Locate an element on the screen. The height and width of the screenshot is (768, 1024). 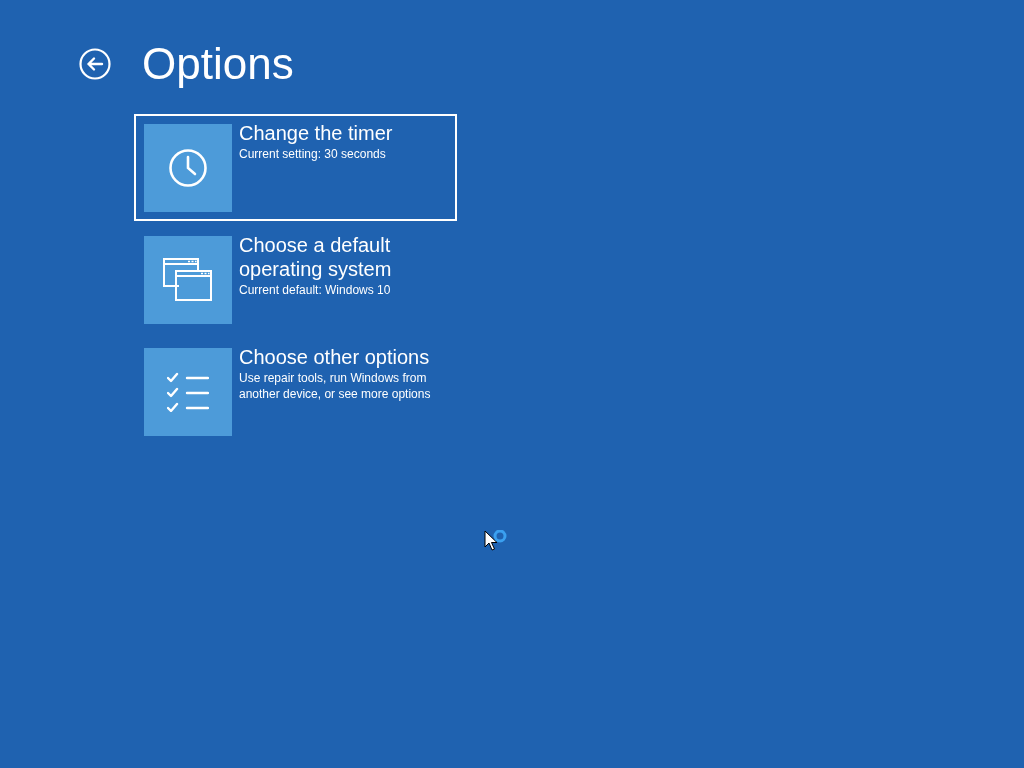
back-button is located at coordinates (95, 64).